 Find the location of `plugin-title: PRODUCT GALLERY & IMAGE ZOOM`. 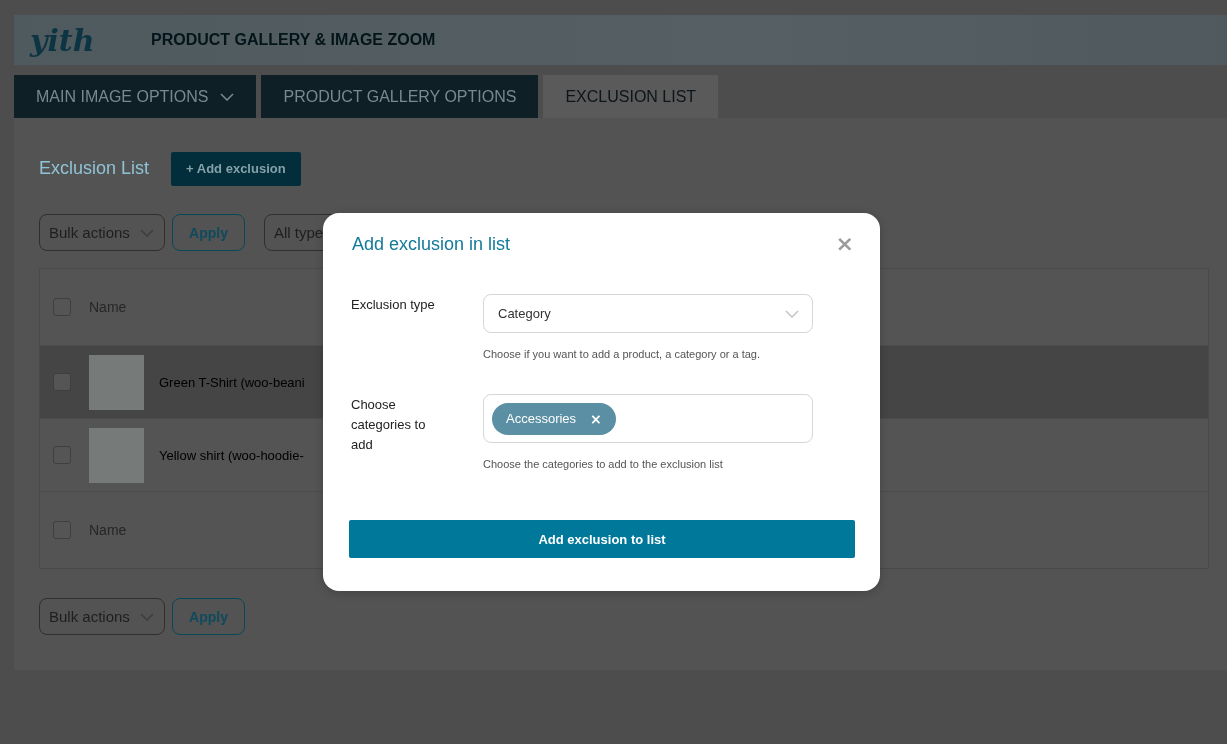

plugin-title: PRODUCT GALLERY & IMAGE ZOOM is located at coordinates (293, 40).